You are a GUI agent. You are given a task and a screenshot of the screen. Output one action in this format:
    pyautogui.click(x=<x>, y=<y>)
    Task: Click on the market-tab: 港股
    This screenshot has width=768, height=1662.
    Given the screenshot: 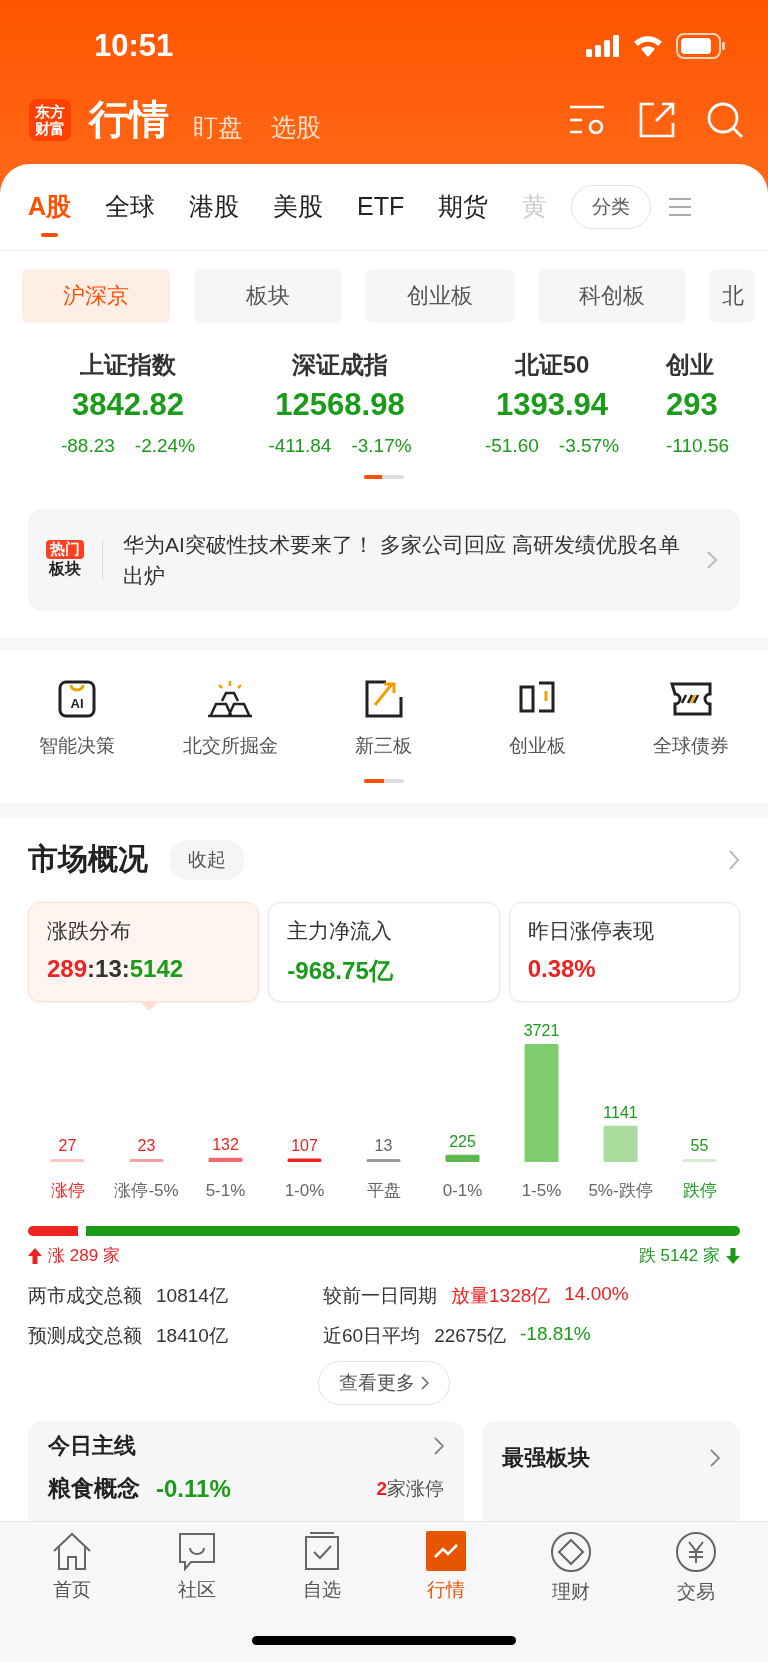 What is the action you would take?
    pyautogui.click(x=214, y=207)
    